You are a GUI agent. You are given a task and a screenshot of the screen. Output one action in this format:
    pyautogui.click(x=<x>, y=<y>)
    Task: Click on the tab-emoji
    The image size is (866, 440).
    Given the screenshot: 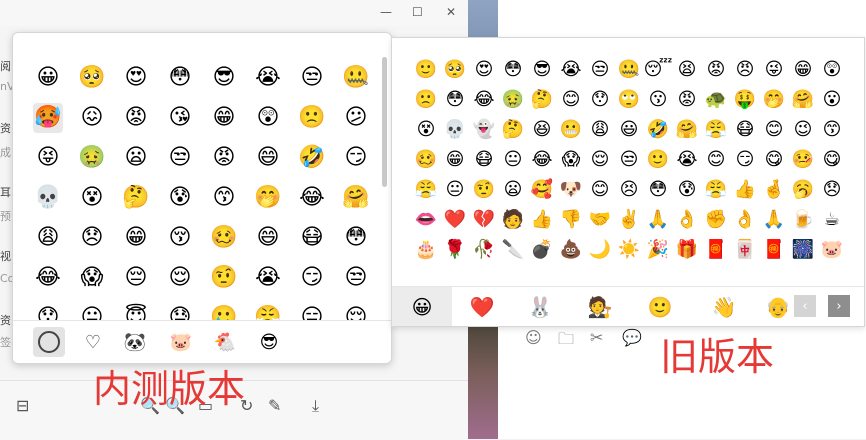 What is the action you would take?
    pyautogui.click(x=49, y=342)
    